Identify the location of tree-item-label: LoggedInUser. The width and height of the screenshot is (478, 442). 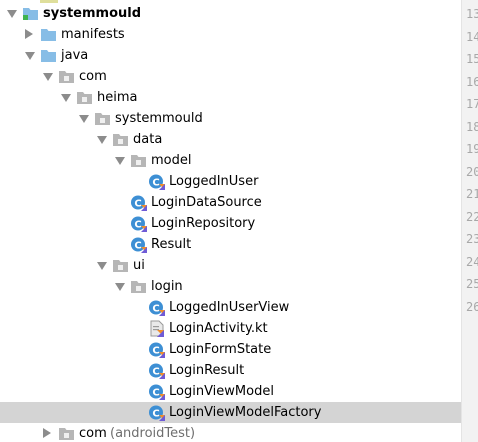
(214, 181).